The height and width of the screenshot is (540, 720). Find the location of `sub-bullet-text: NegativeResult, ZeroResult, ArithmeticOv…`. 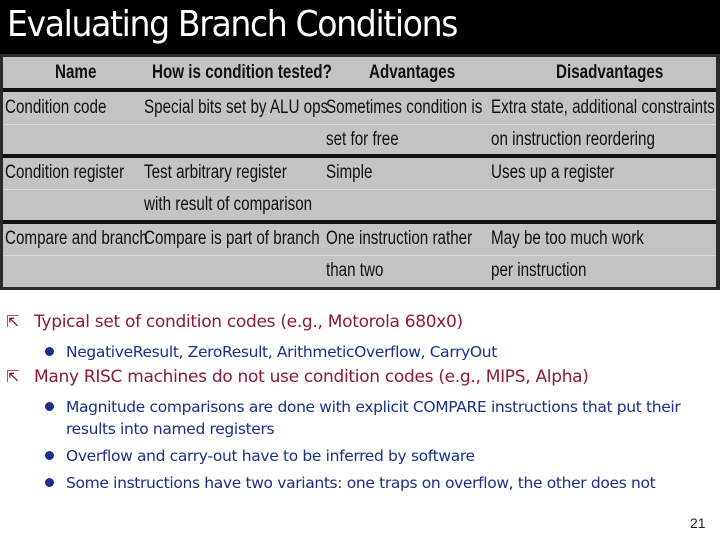

sub-bullet-text: NegativeResult, ZeroResult, ArithmeticOv… is located at coordinates (281, 352).